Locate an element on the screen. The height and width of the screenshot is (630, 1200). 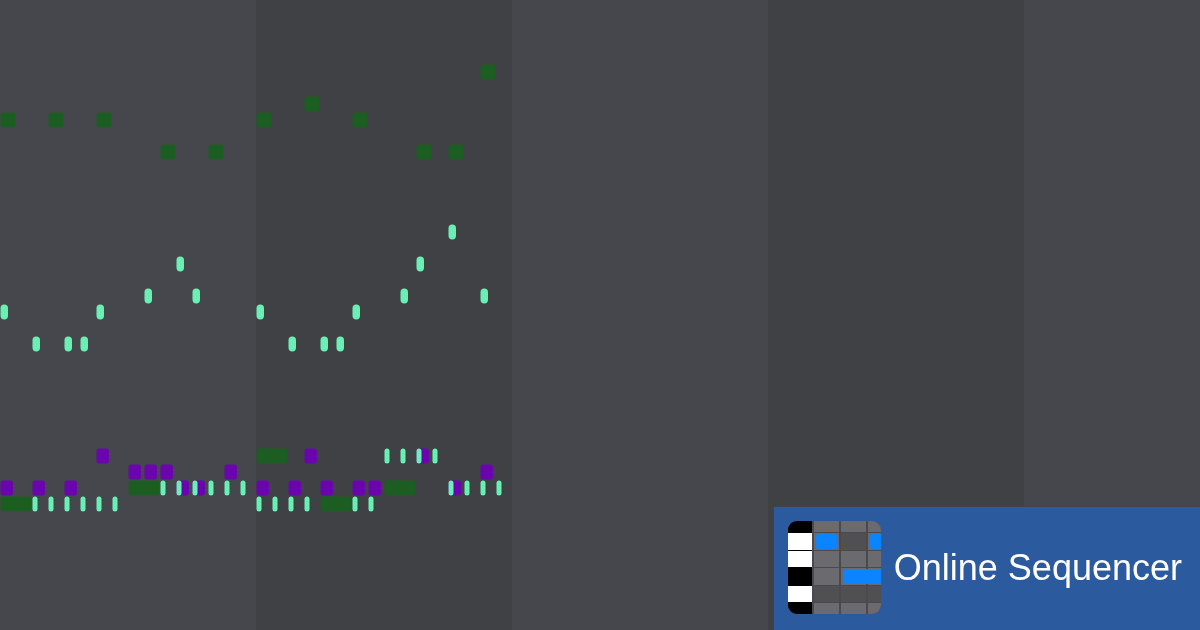
logo-text: Online Sequencer is located at coordinates (1037, 567).